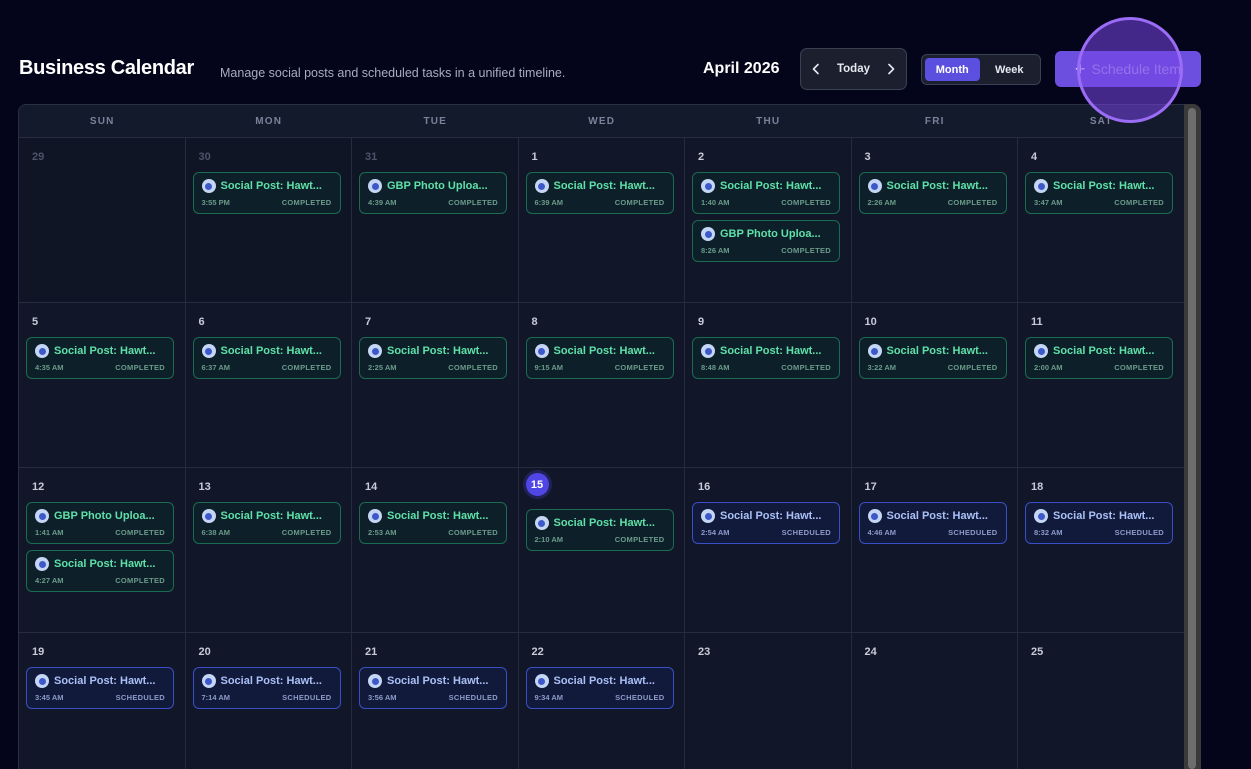 The width and height of the screenshot is (1251, 769). I want to click on weekday-header-row: SUN MON TUE WED THU FRI SAT, so click(602, 121).